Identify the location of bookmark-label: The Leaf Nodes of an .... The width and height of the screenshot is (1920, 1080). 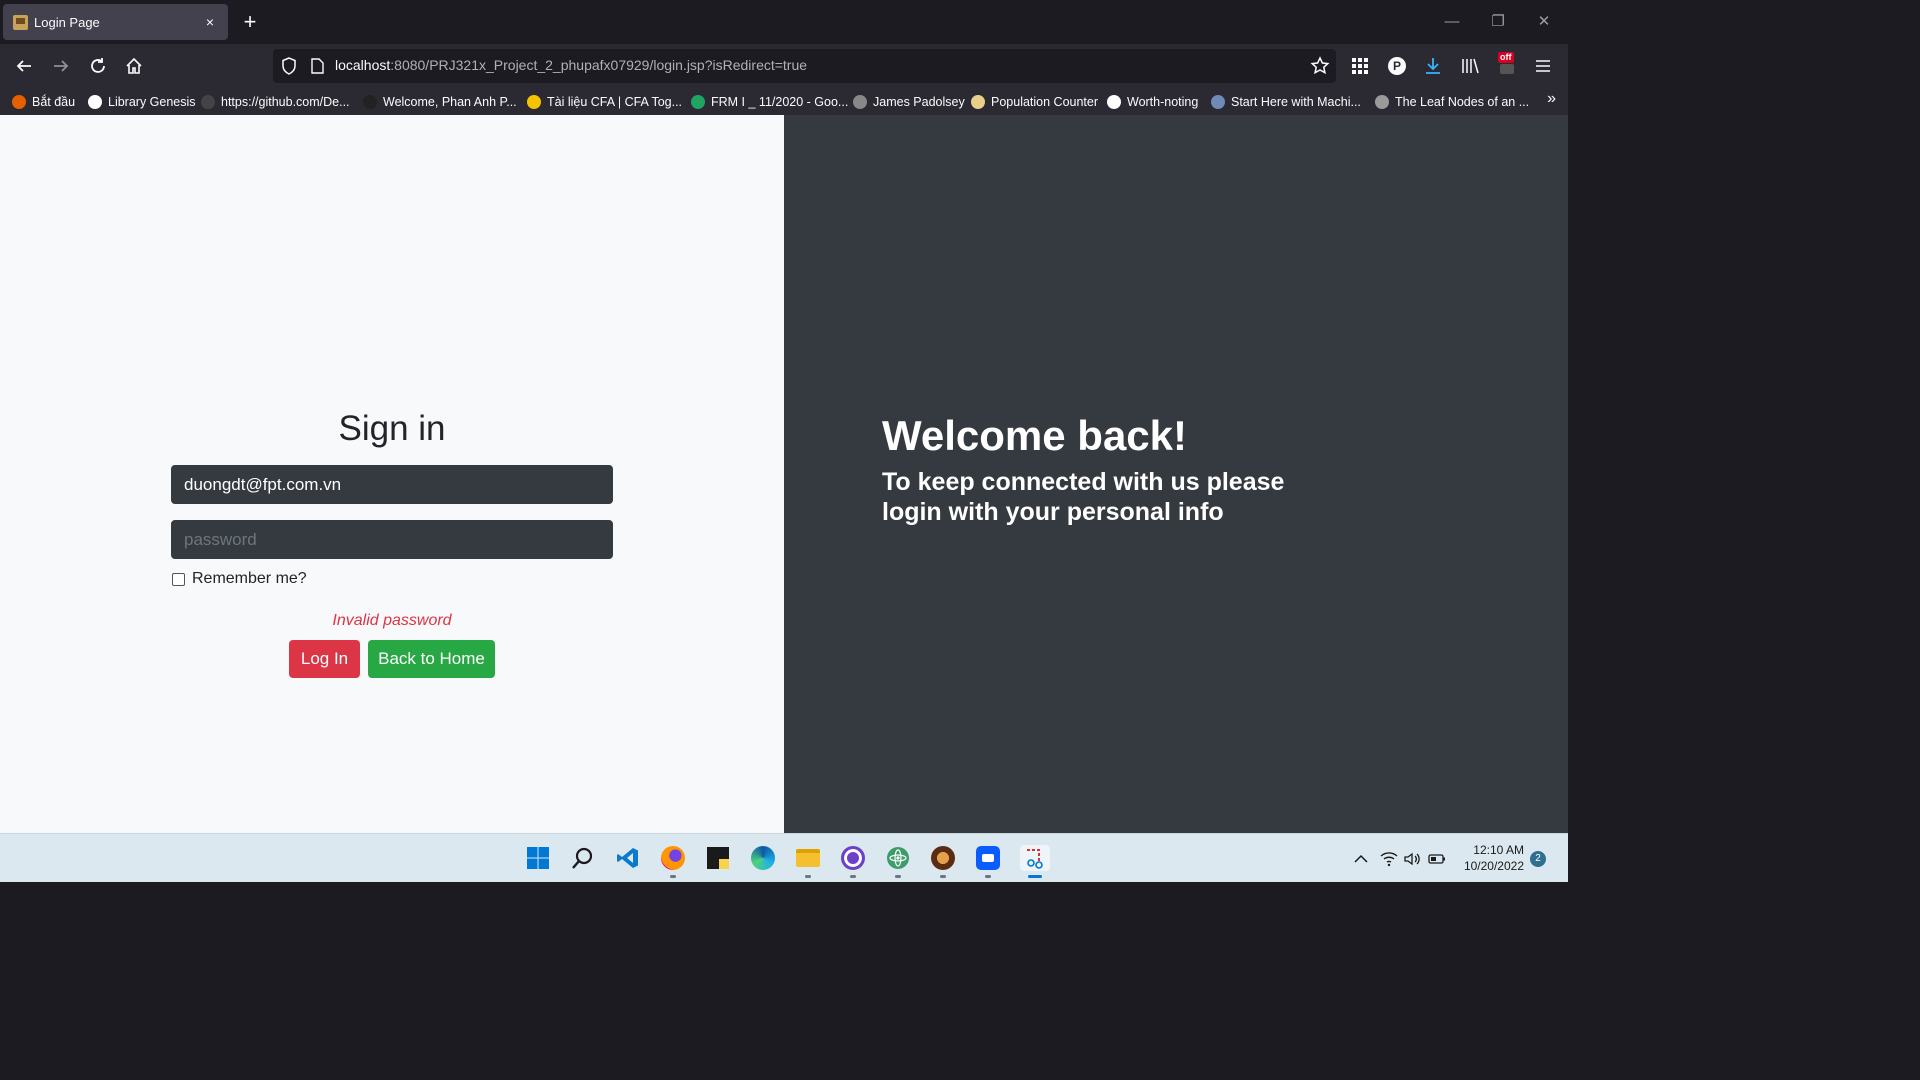
(1462, 102).